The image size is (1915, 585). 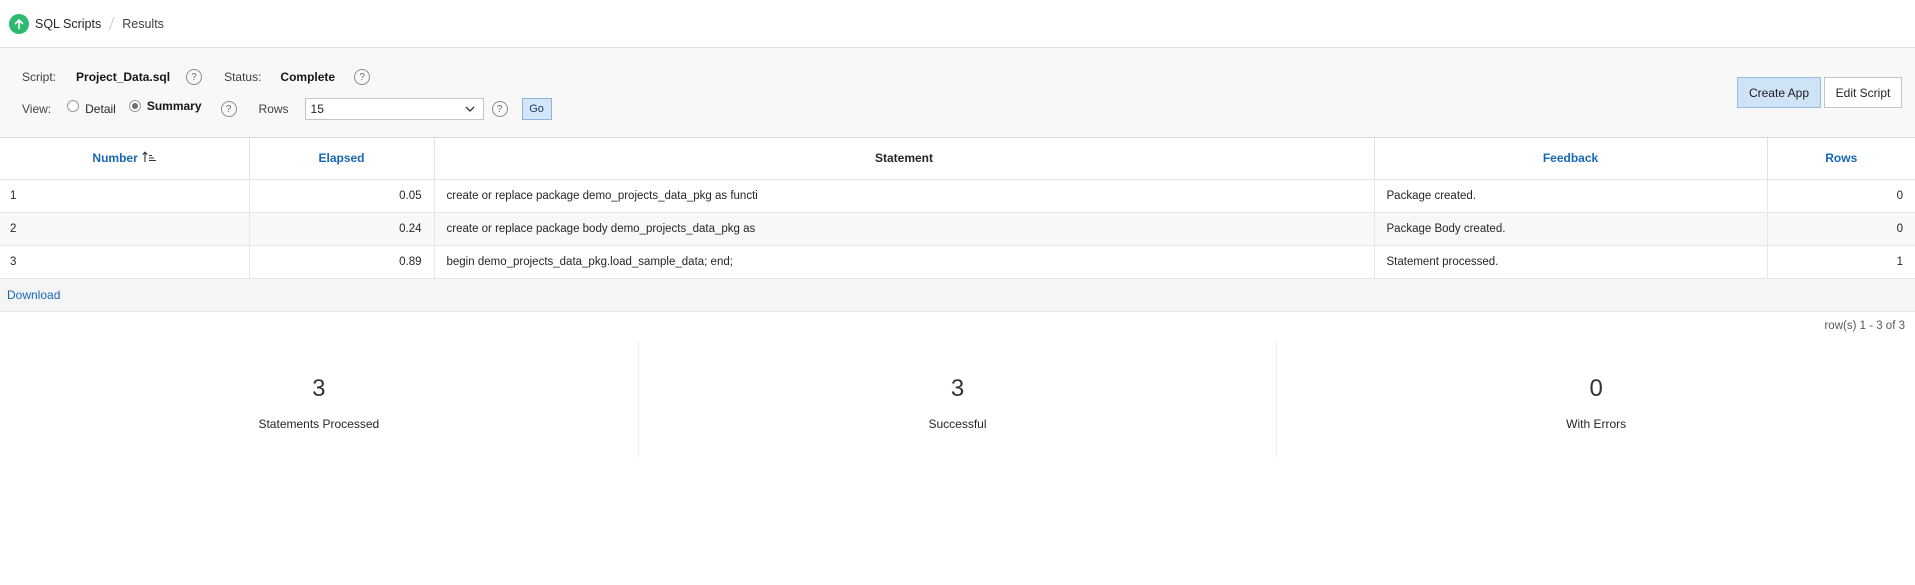 I want to click on column-header-elapsed: Elapsed, so click(x=342, y=159).